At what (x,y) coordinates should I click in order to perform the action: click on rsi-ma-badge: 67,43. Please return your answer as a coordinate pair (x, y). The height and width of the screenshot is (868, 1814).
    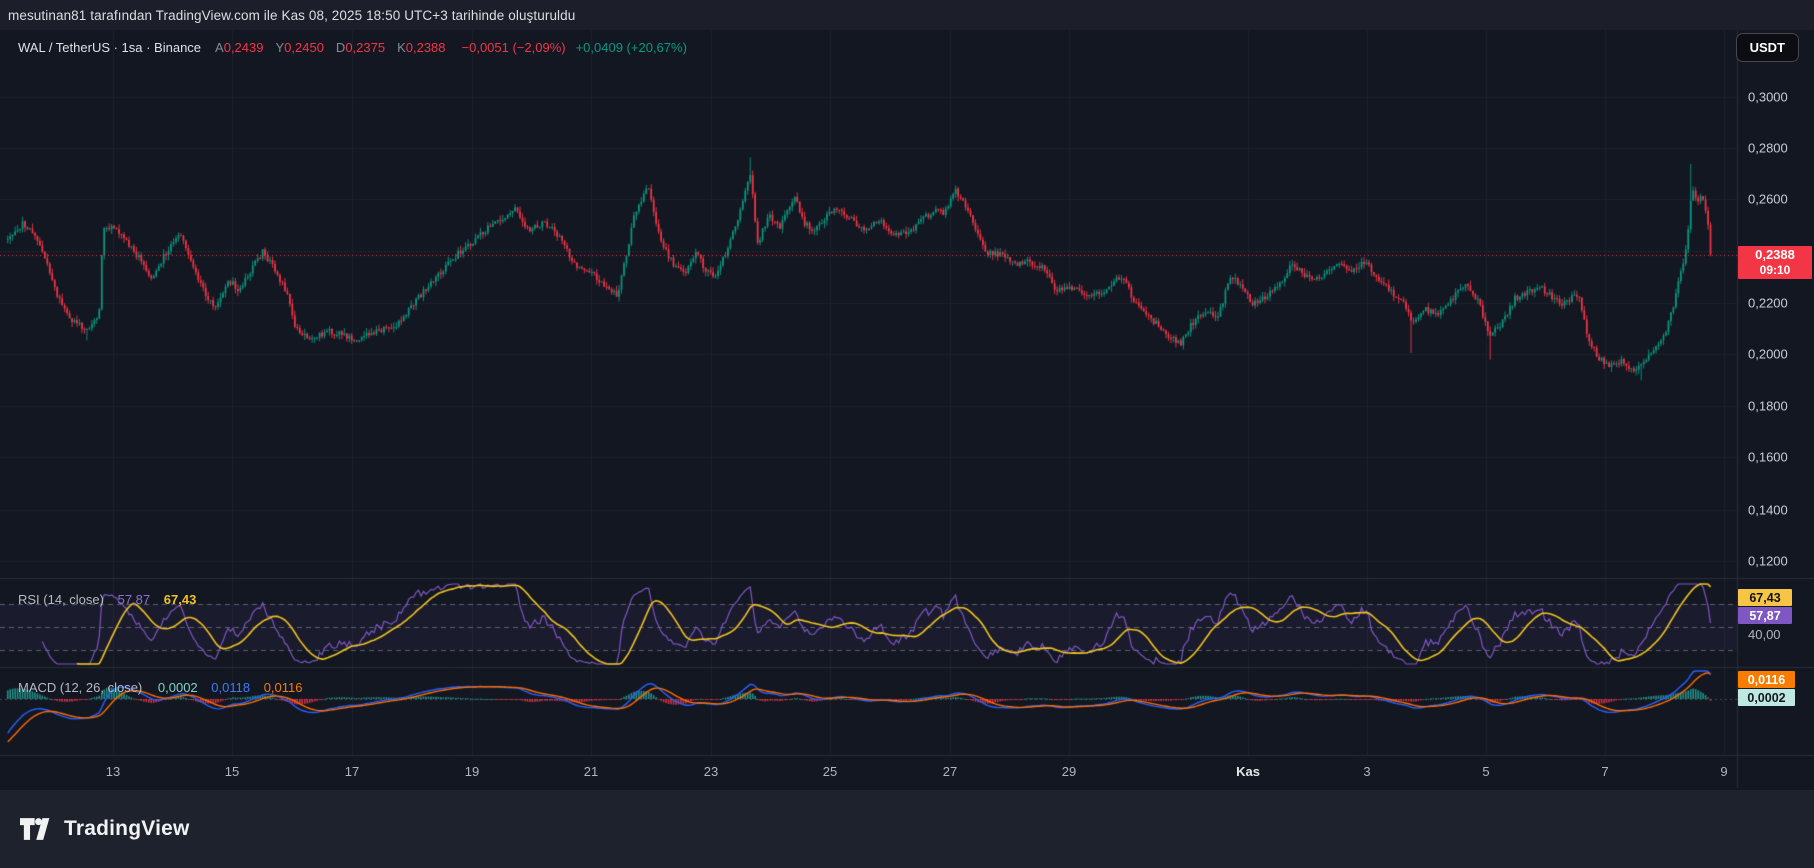
    Looking at the image, I should click on (1765, 597).